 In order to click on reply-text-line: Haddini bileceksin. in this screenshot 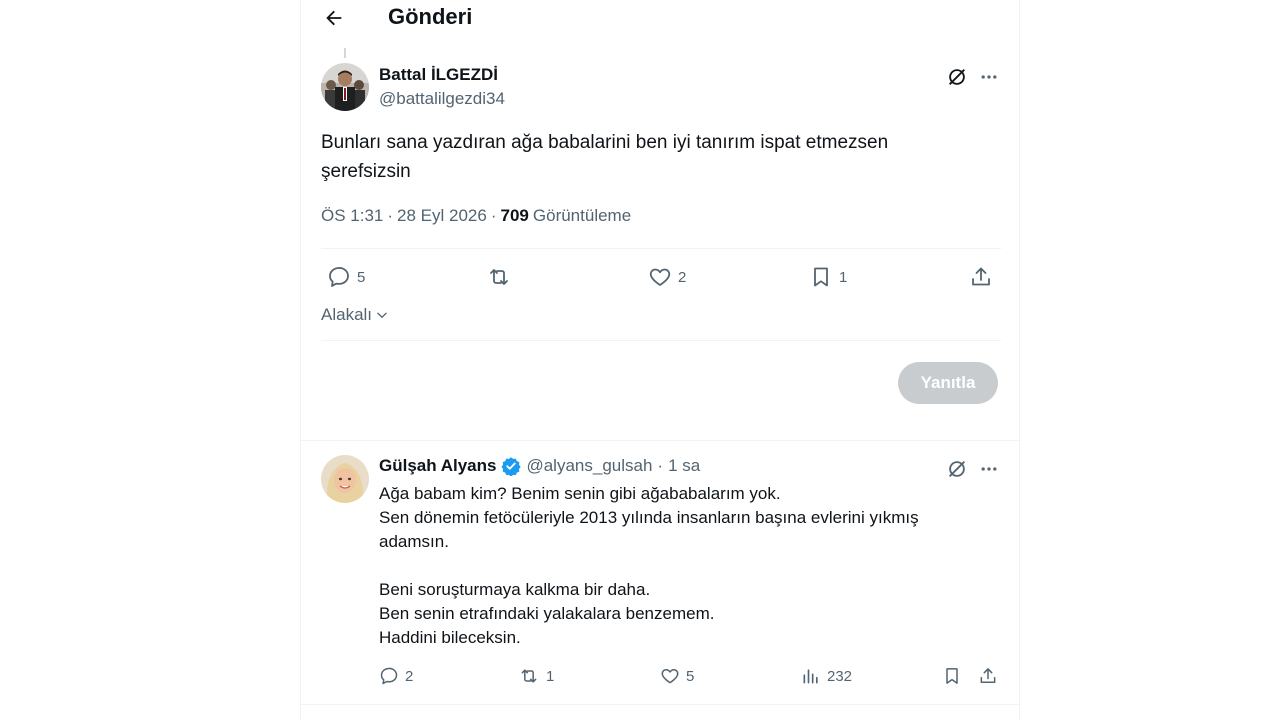, I will do `click(450, 637)`.